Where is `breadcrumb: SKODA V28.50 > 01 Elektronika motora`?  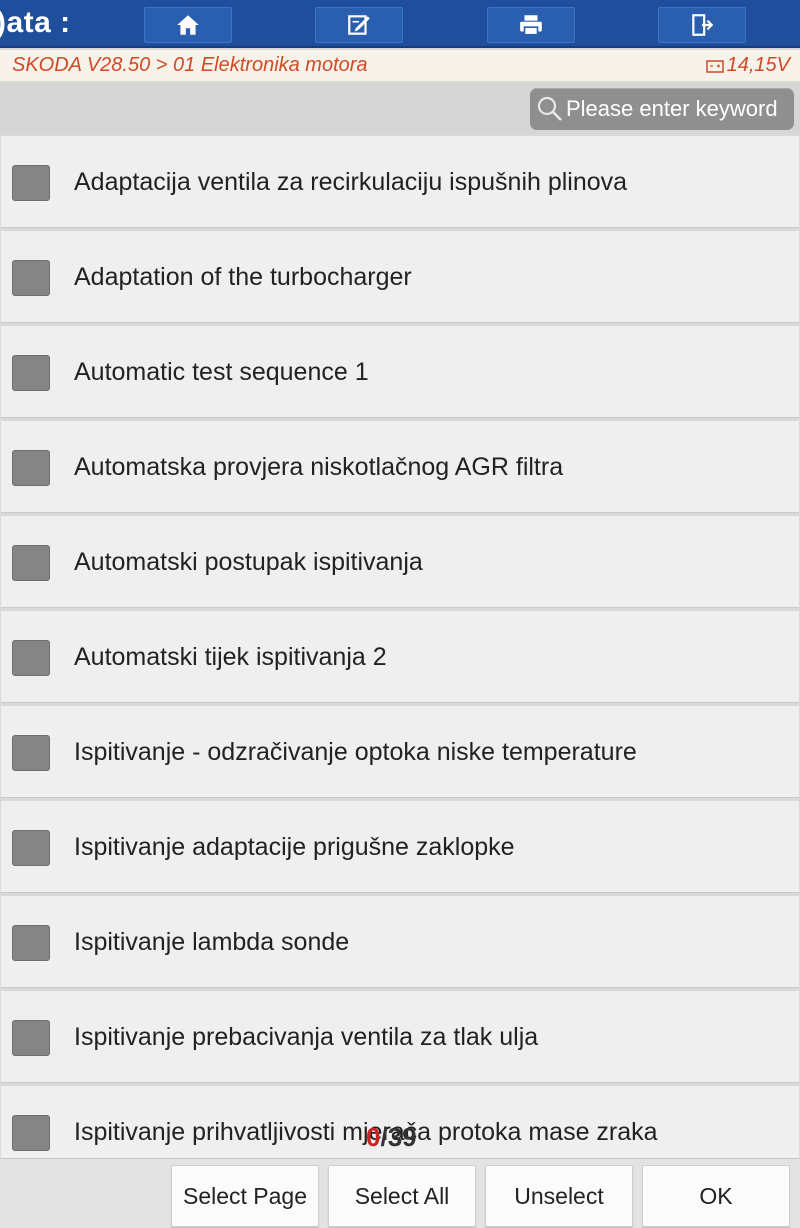
breadcrumb: SKODA V28.50 > 01 Elektronika motora is located at coordinates (190, 65).